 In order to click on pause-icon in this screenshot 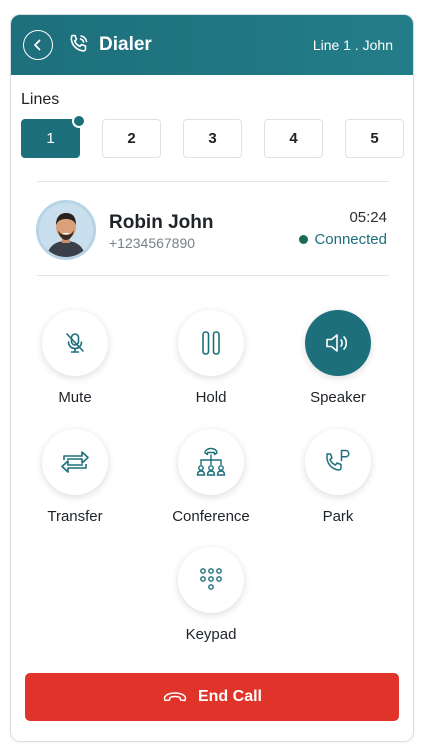, I will do `click(211, 343)`.